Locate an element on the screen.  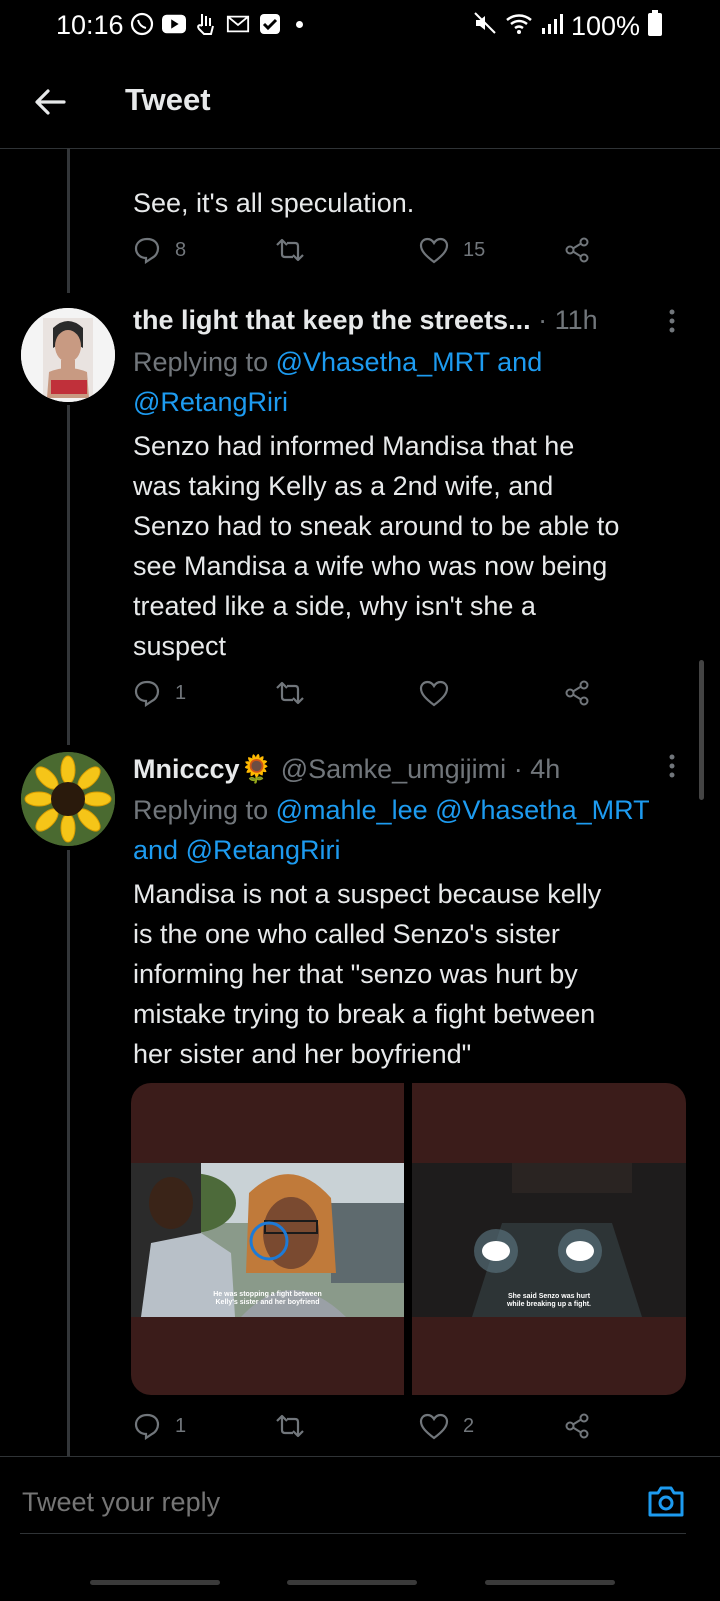
tweet-text-line: is the one who called Senzo's sister is located at coordinates (346, 934).